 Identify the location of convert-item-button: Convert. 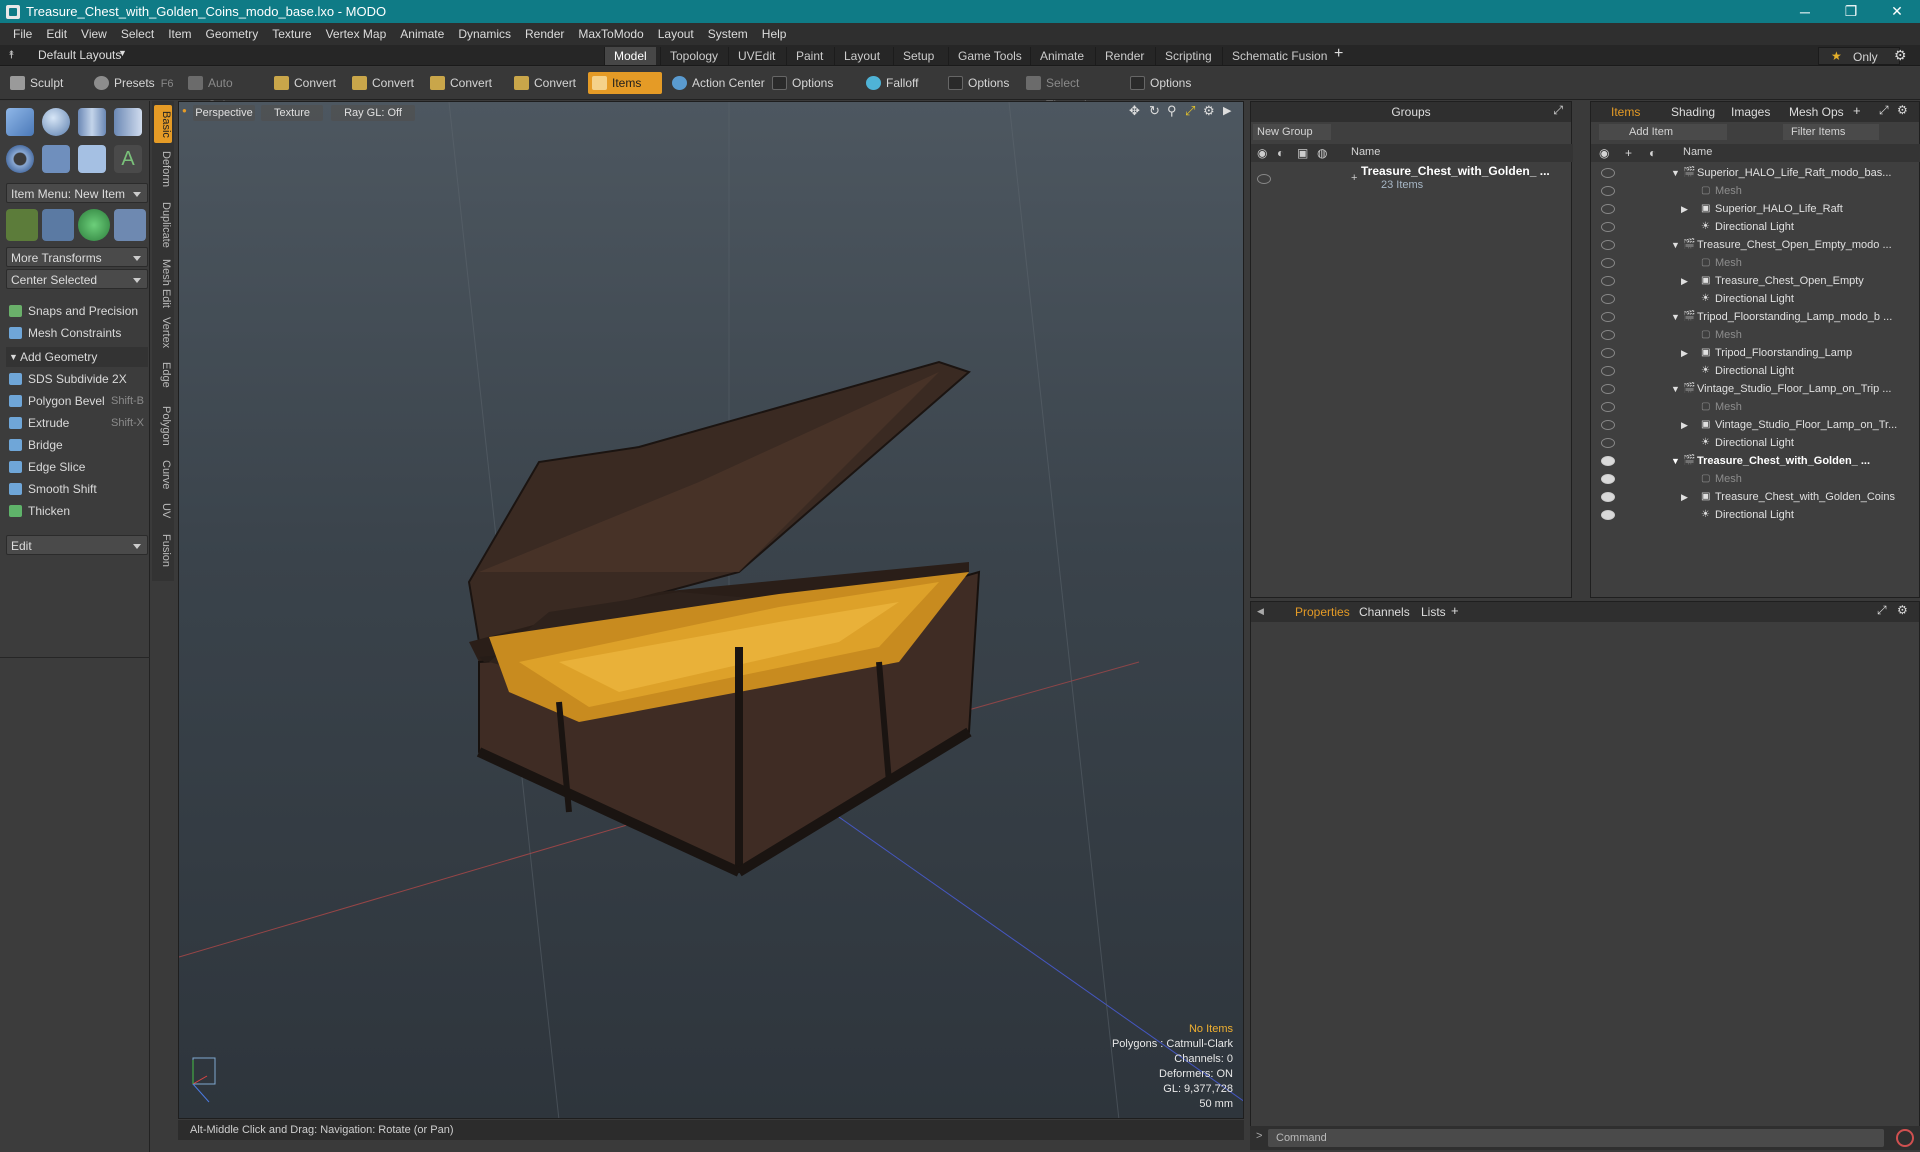
(546, 83).